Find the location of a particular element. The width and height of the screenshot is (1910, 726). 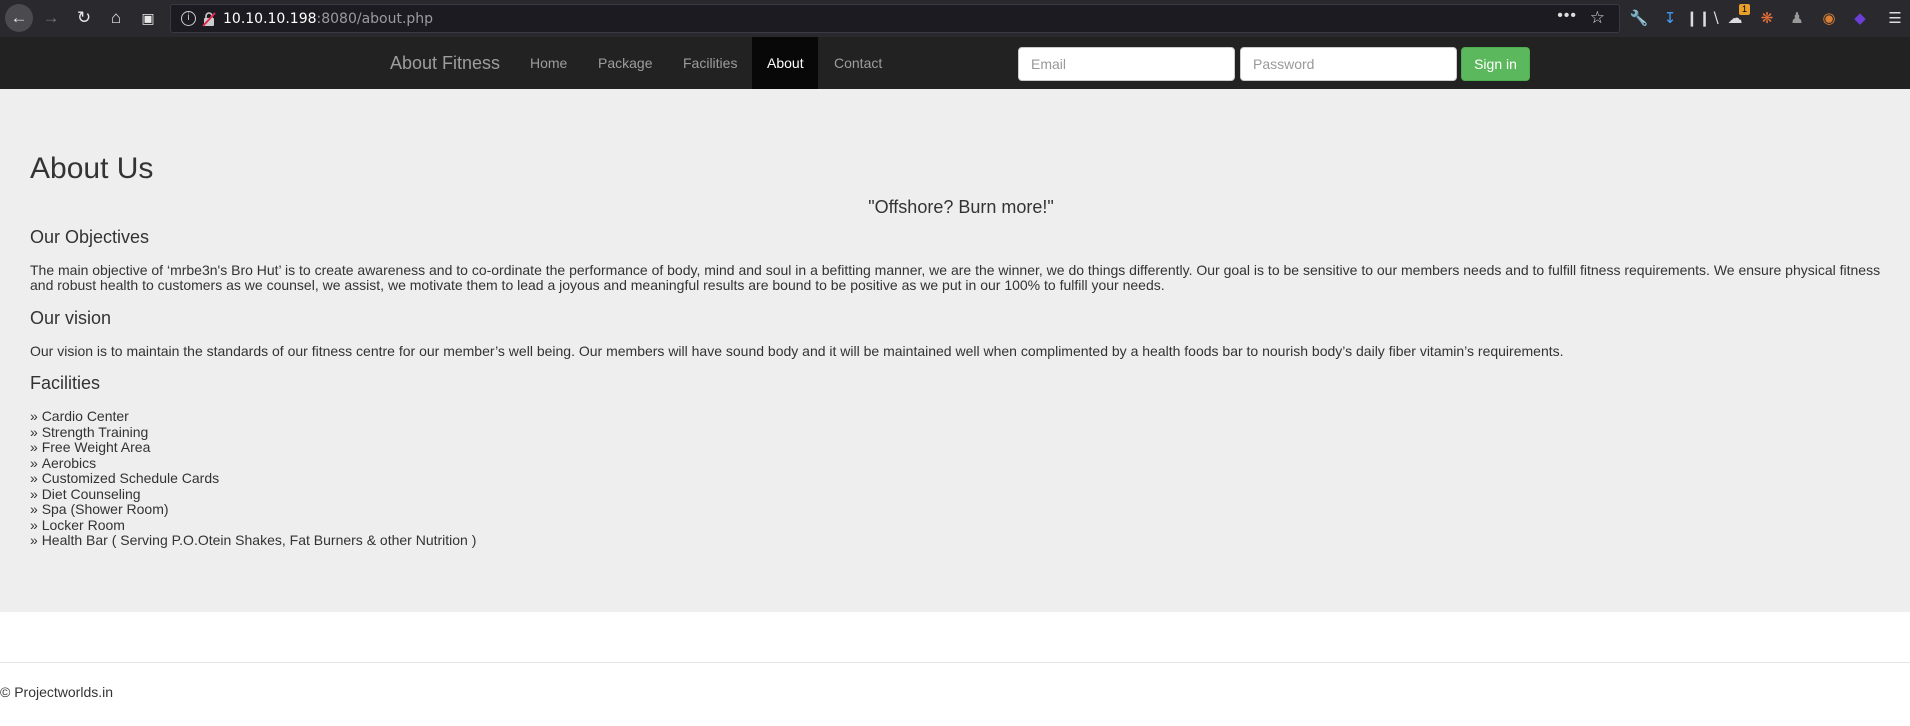

page-actions-icon: ••• is located at coordinates (1567, 16).